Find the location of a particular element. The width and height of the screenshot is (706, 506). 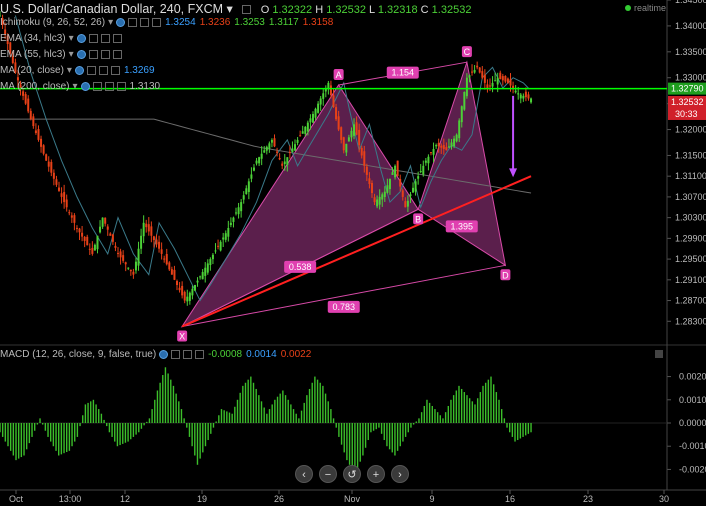

pattern-bcd is located at coordinates (462, 163).